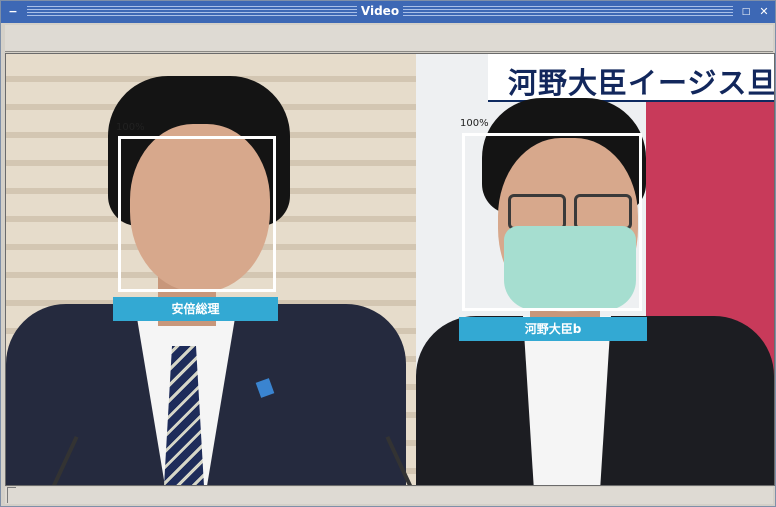 This screenshot has height=507, width=776. What do you see at coordinates (389, 495) in the screenshot?
I see `status-bar` at bounding box center [389, 495].